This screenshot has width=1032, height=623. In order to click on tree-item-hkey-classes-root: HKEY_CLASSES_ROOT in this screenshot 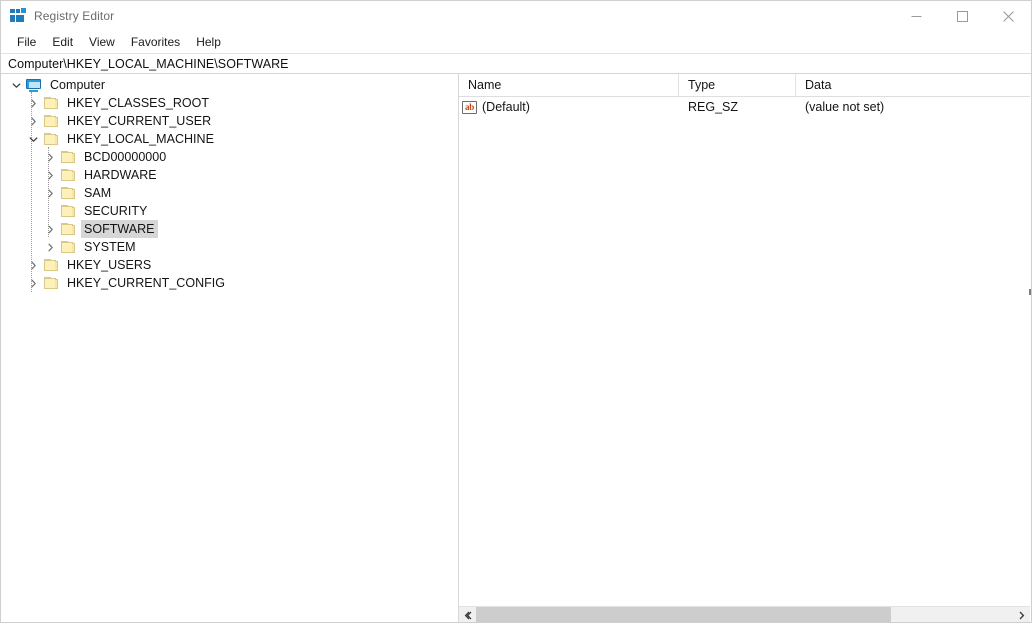, I will do `click(229, 103)`.